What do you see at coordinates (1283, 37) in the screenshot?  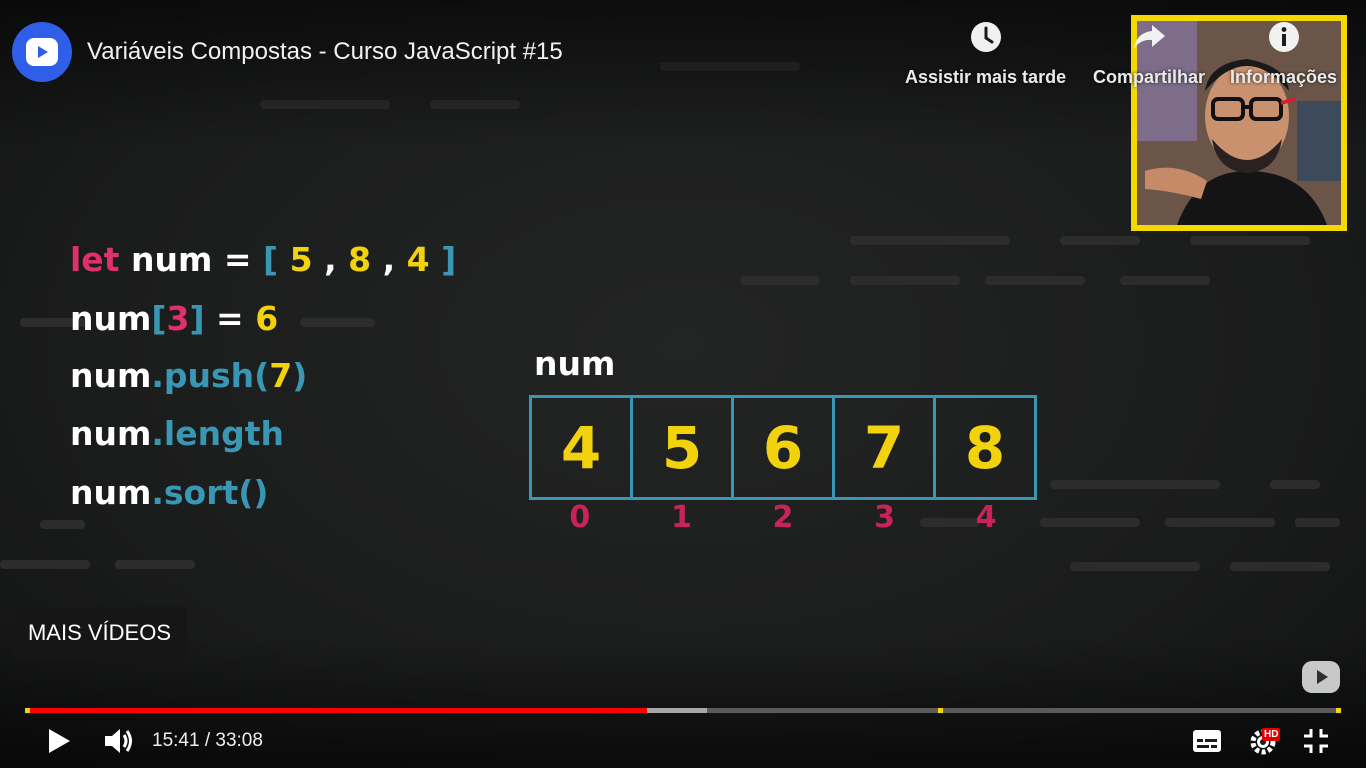 I see `info-icon` at bounding box center [1283, 37].